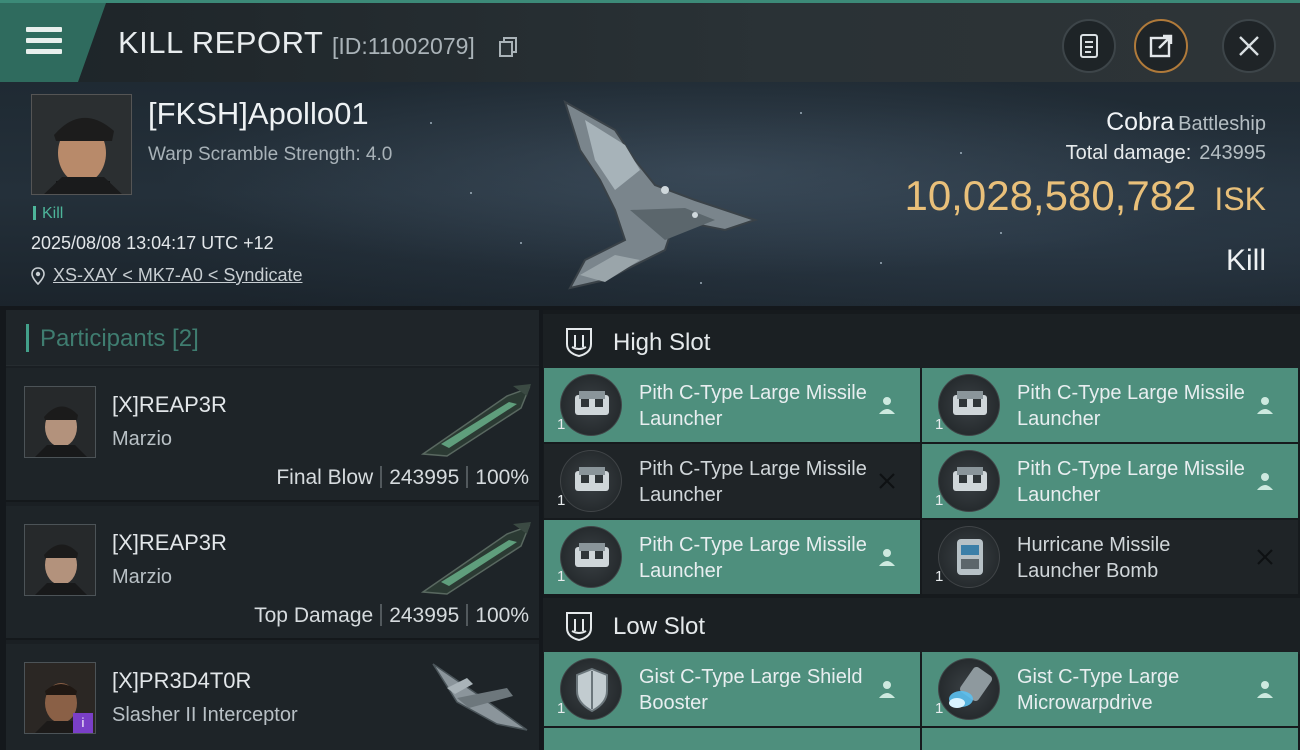 This screenshot has height=750, width=1300. What do you see at coordinates (1249, 46) in the screenshot?
I see `close-button` at bounding box center [1249, 46].